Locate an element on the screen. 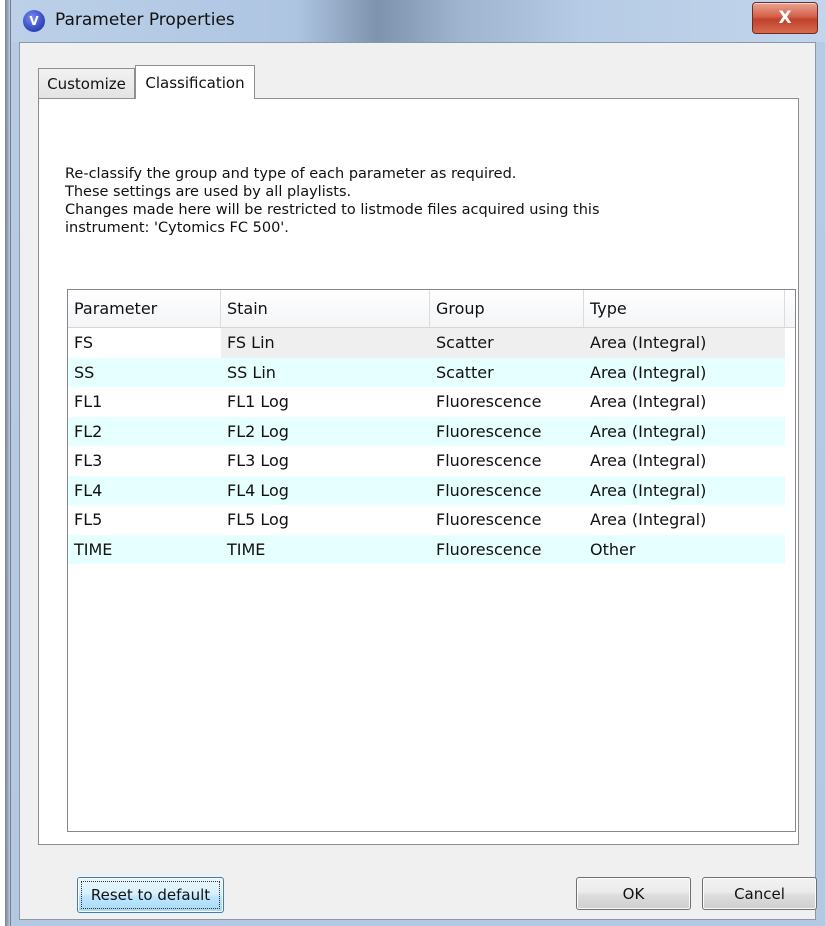  table-row: SS SS Lin Scatter Area (Integral) is located at coordinates (426, 372).